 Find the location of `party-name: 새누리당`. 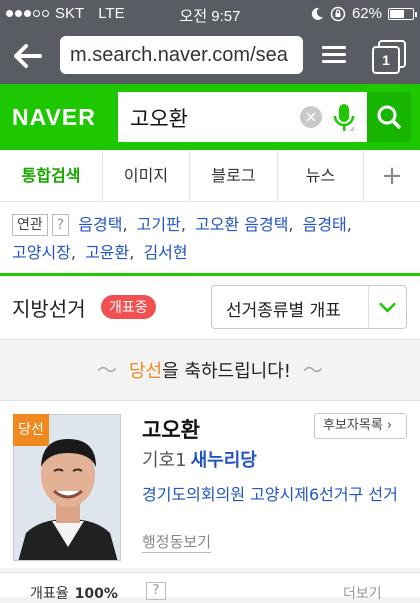

party-name: 새누리당 is located at coordinates (224, 460).